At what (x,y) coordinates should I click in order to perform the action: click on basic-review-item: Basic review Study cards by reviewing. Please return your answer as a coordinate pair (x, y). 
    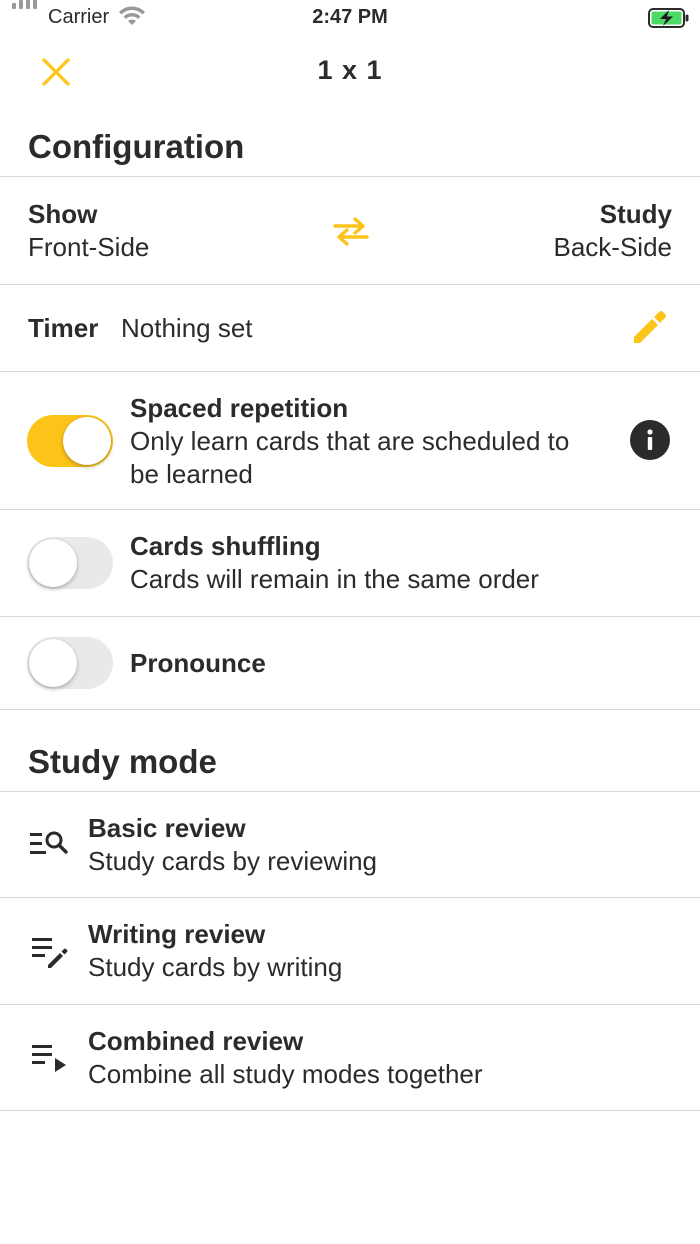
    Looking at the image, I should click on (350, 844).